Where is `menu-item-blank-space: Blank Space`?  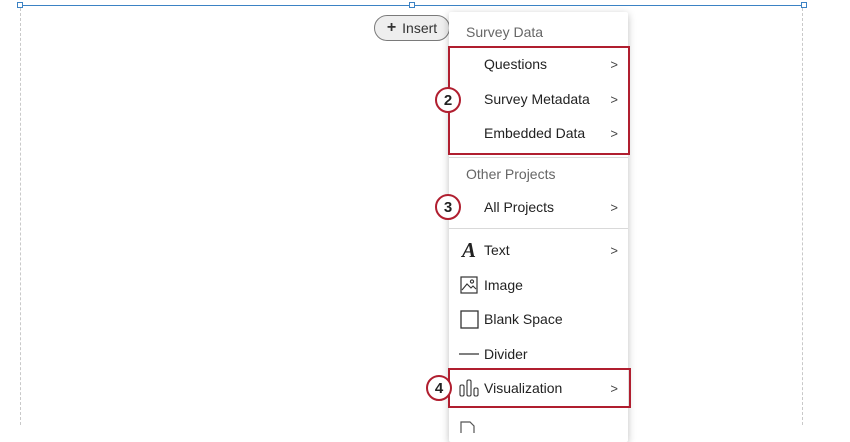 menu-item-blank-space: Blank Space is located at coordinates (538, 319).